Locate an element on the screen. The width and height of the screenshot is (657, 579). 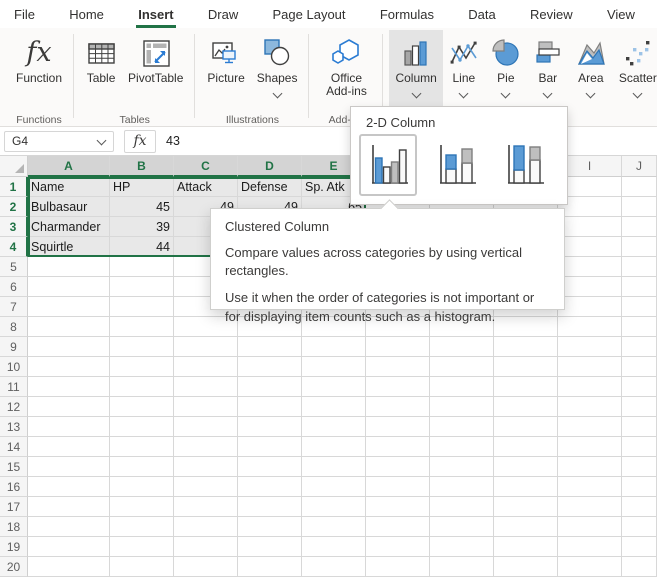
cell-F16 is located at coordinates (398, 487).